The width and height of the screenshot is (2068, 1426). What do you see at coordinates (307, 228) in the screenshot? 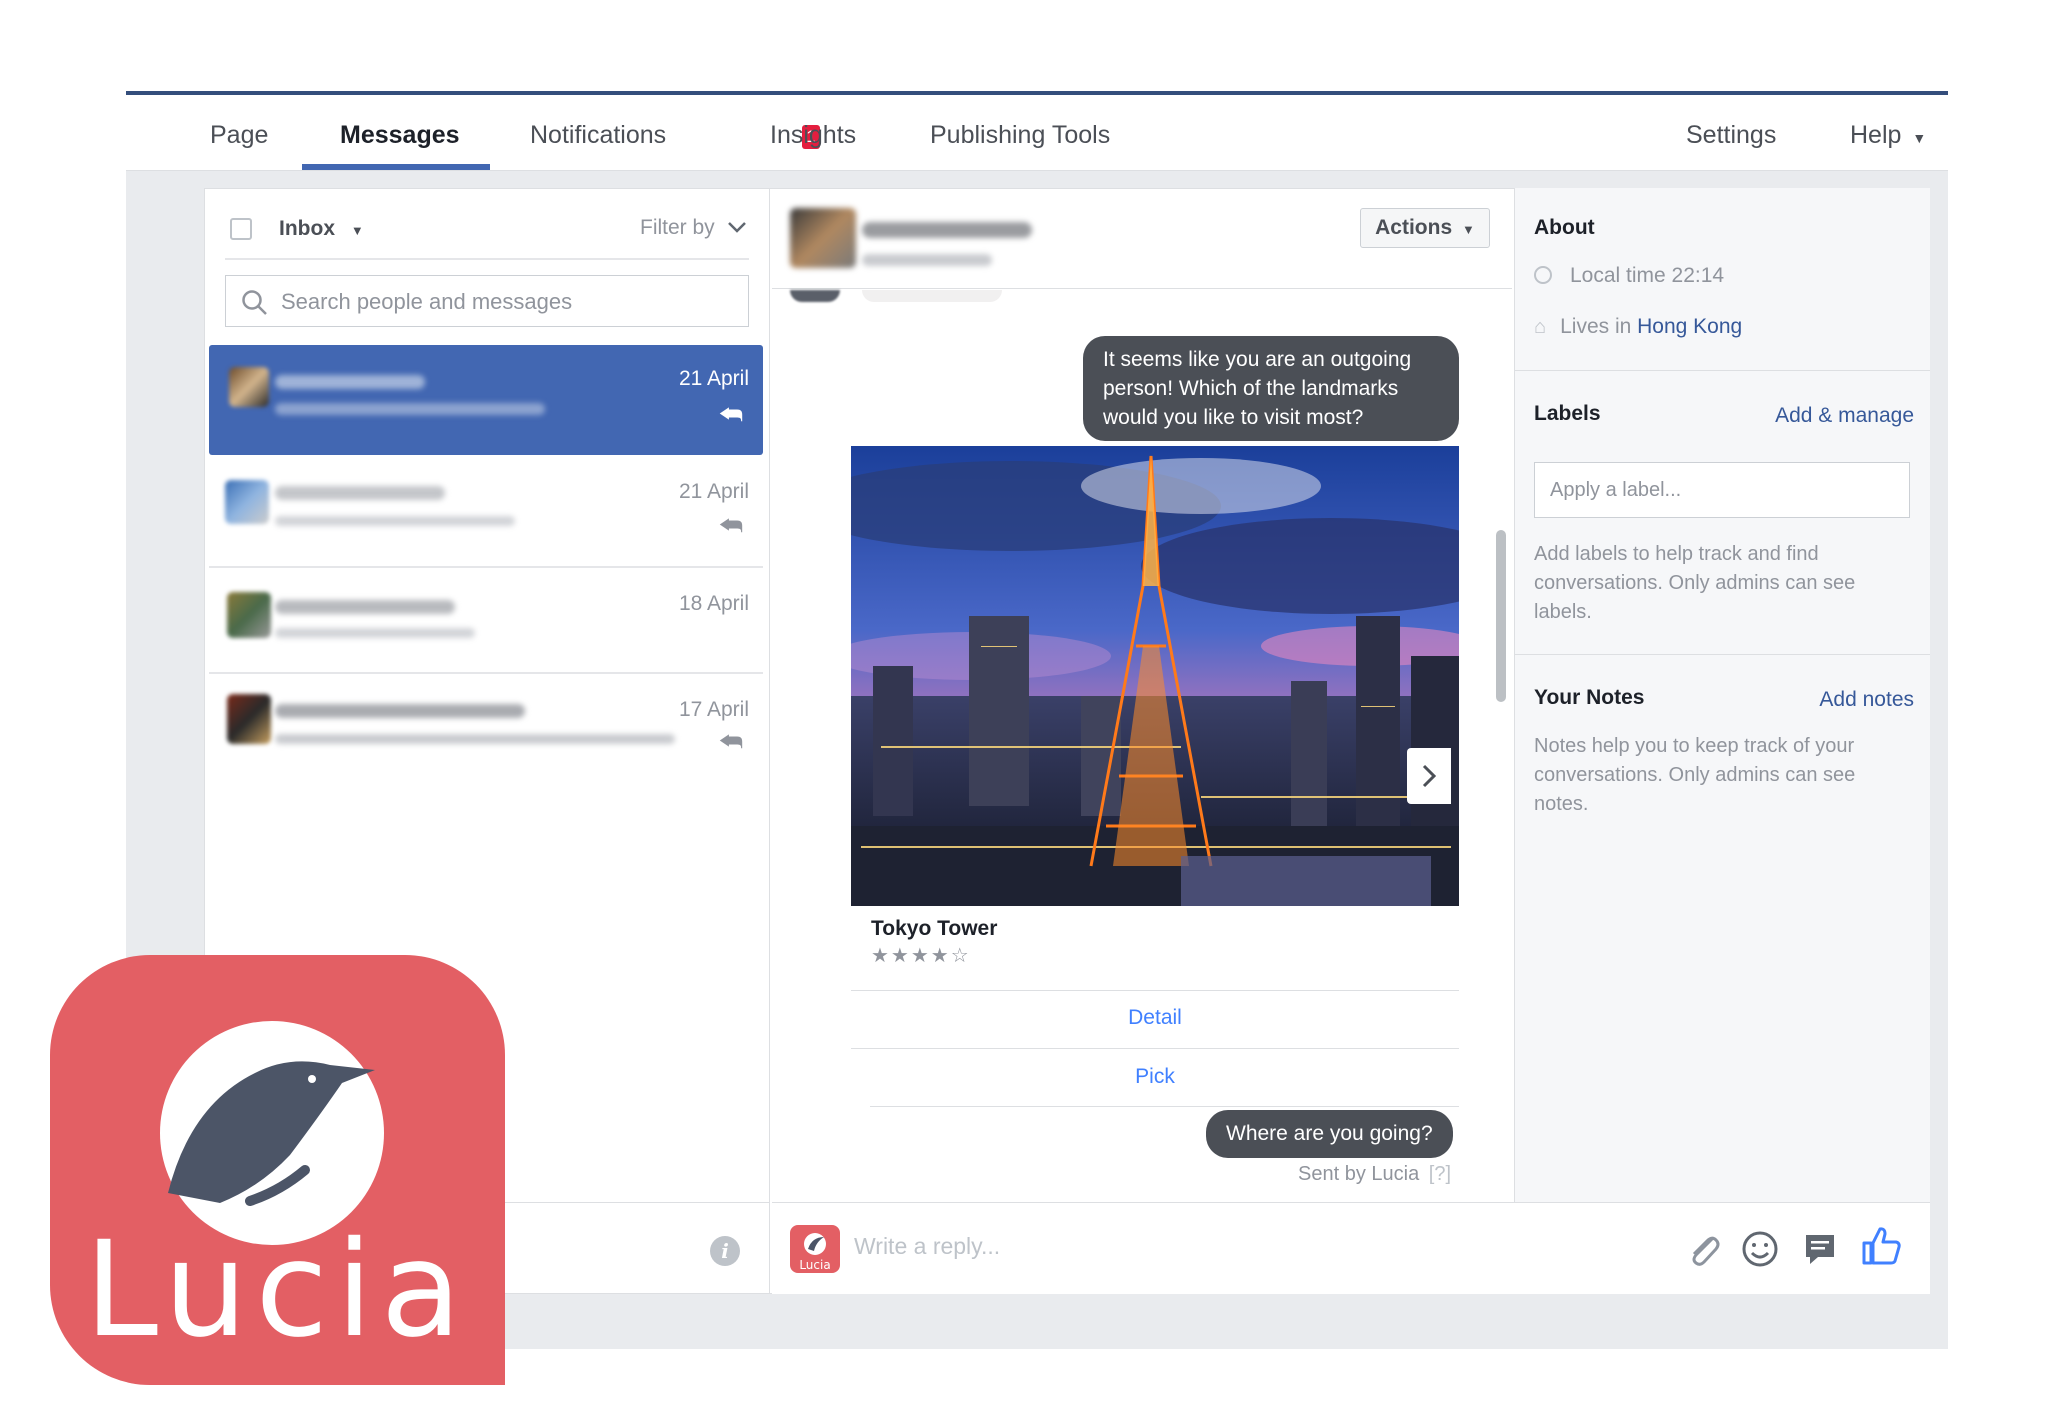
I see `inbox-label: Inbox` at bounding box center [307, 228].